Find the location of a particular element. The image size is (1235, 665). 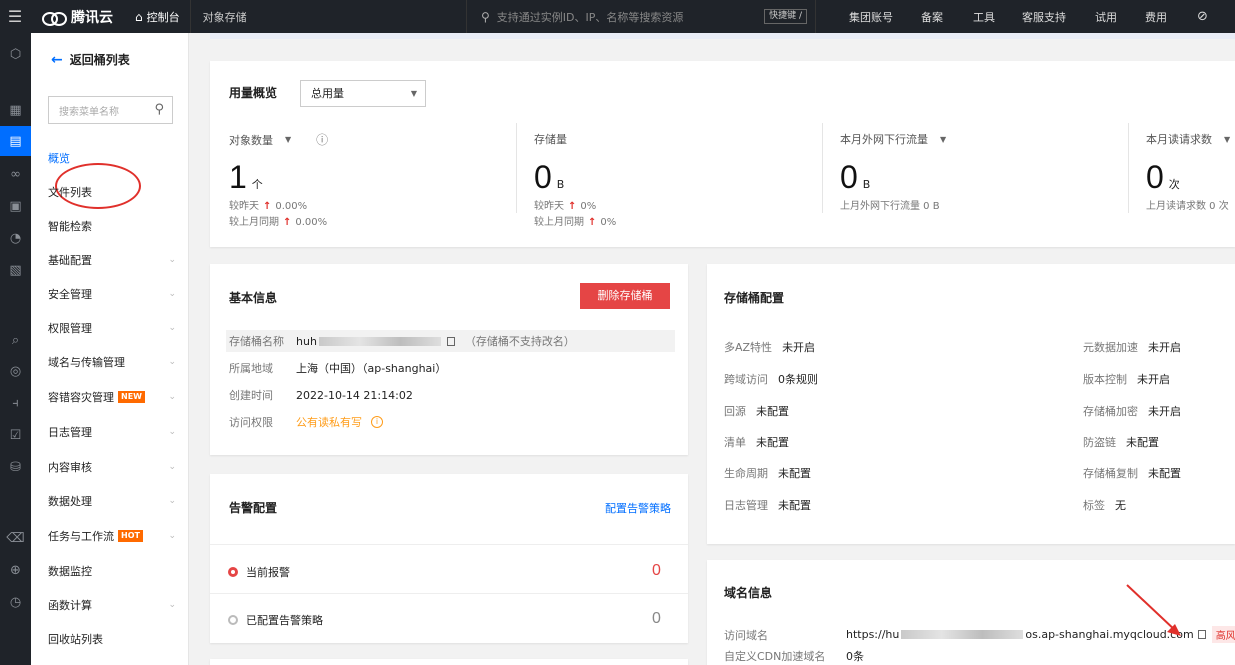

arrow-up-icon: ↑ is located at coordinates (592, 222).